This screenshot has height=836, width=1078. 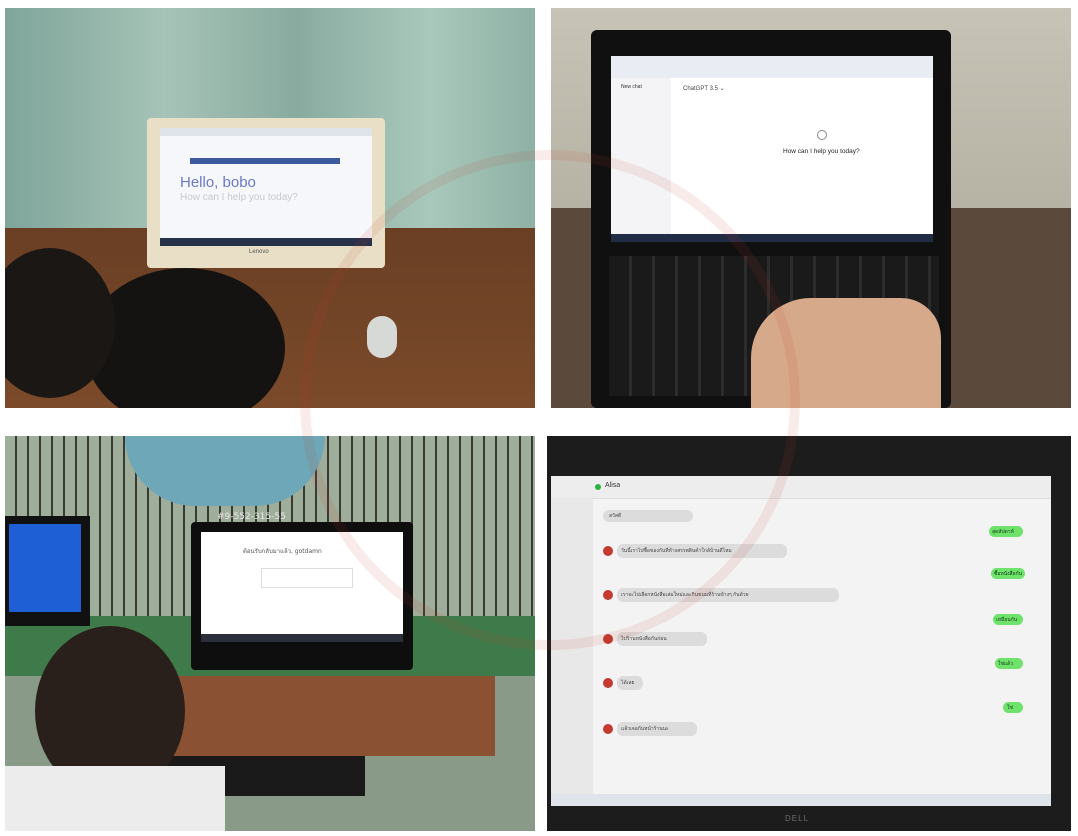 I want to click on chat-chip: ซื้อหนังสือกัน, so click(x=1008, y=574).